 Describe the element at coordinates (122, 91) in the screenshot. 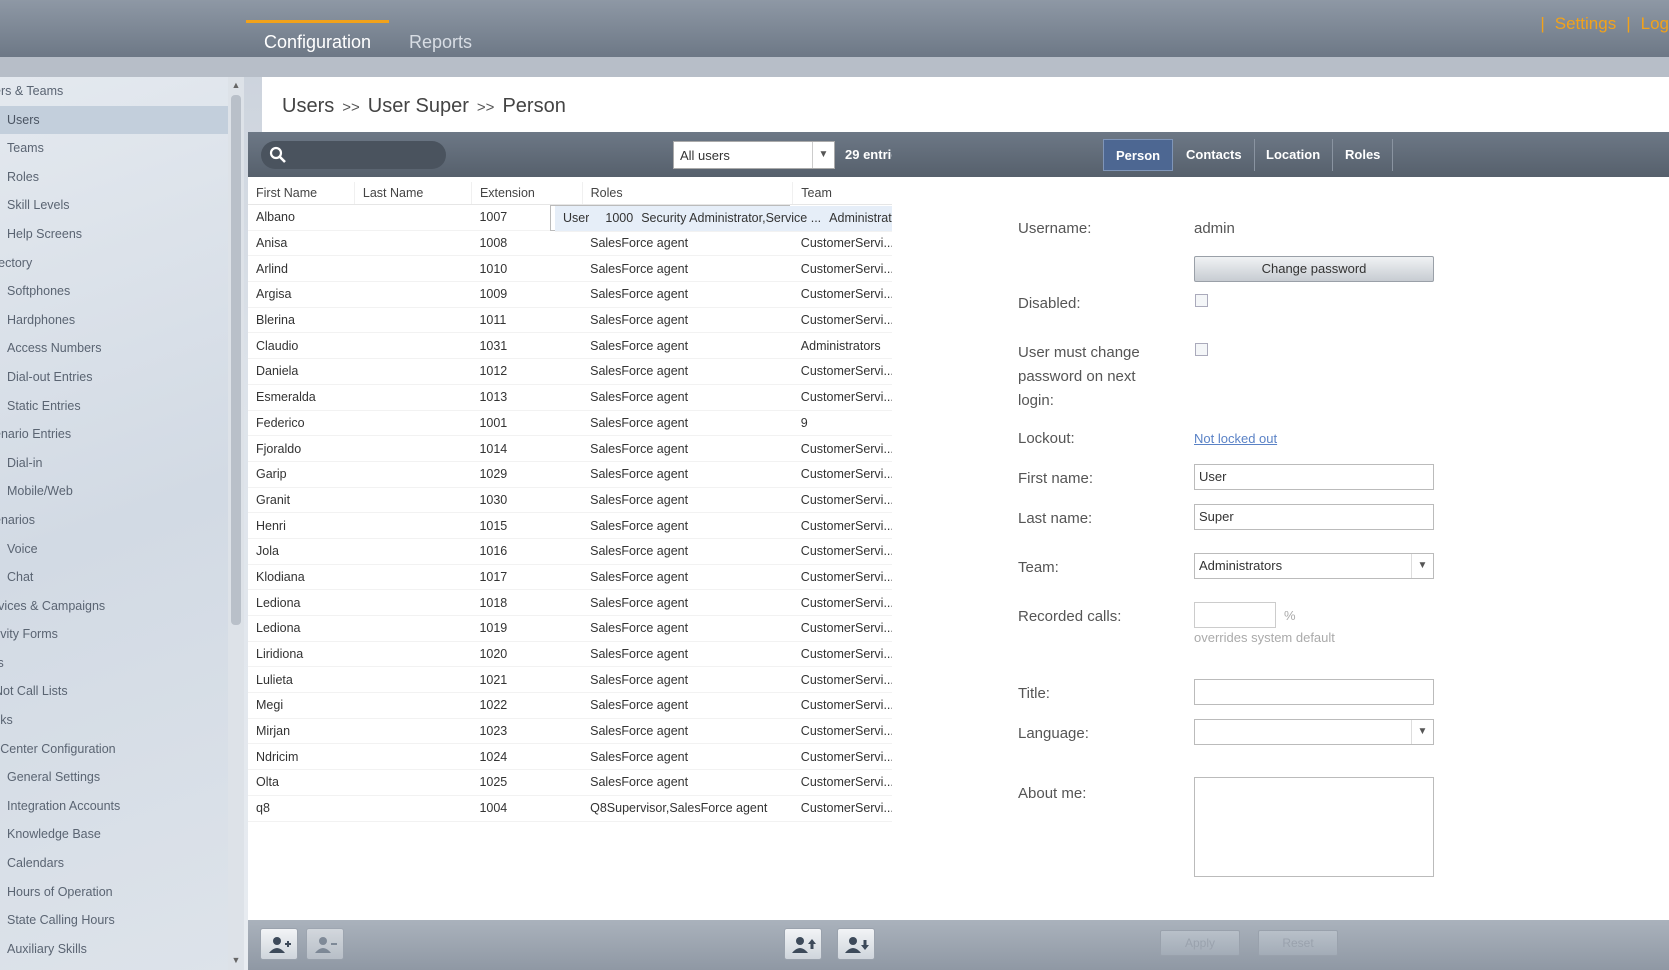

I see `sidebar-item: ers & Teams` at that location.